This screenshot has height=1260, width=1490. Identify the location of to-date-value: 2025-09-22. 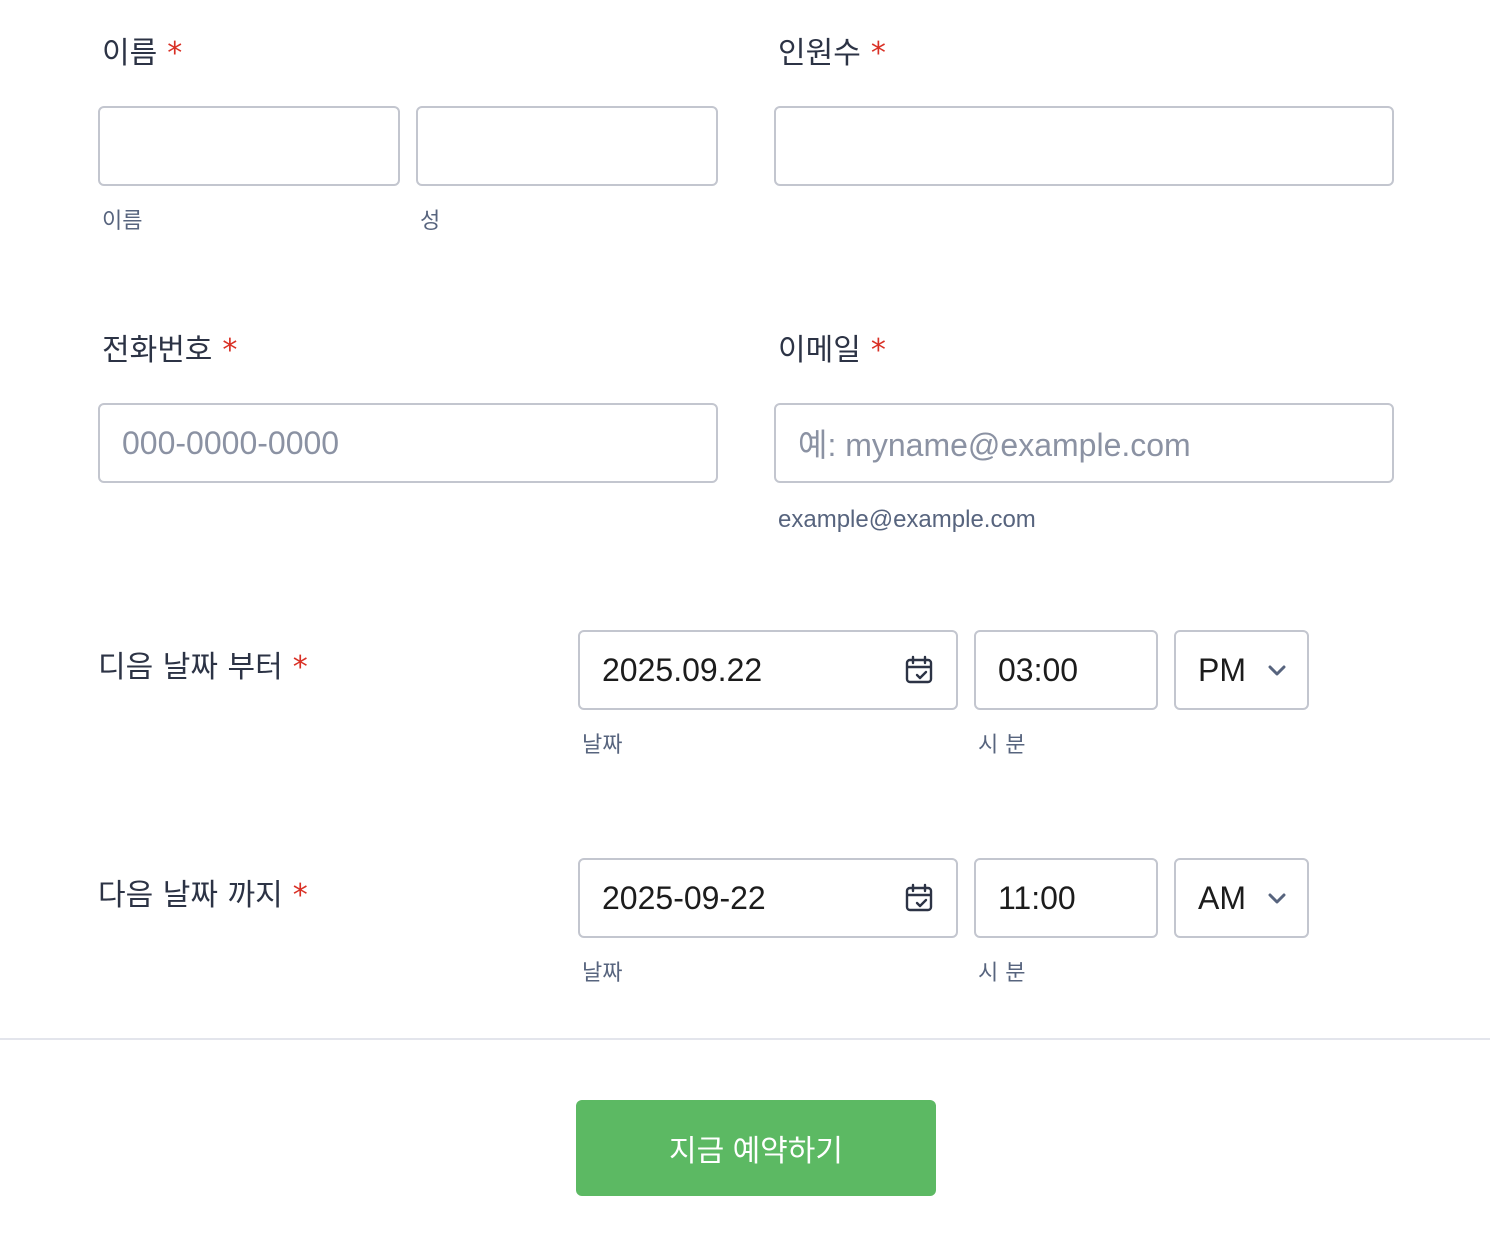
(684, 897).